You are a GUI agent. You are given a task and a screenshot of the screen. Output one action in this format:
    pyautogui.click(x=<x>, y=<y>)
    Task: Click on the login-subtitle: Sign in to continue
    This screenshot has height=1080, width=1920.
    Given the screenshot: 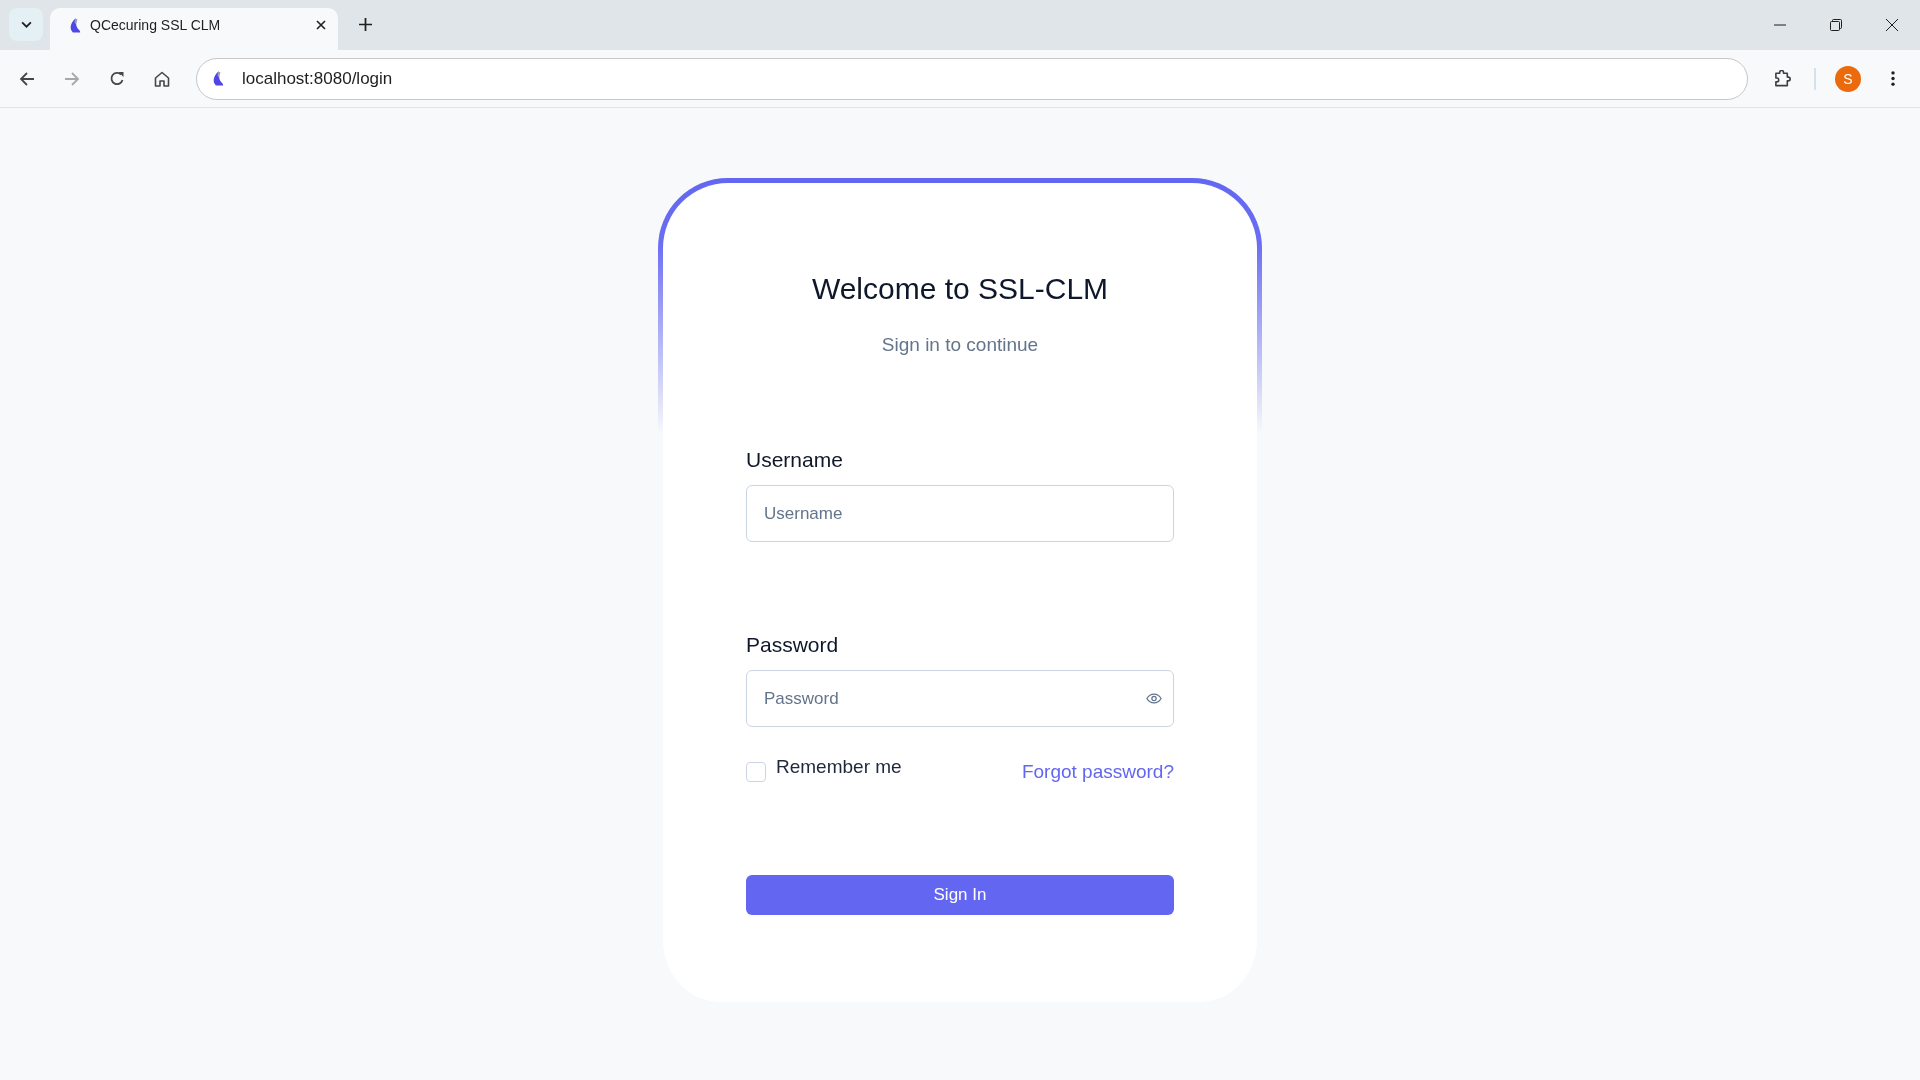 What is the action you would take?
    pyautogui.click(x=960, y=345)
    